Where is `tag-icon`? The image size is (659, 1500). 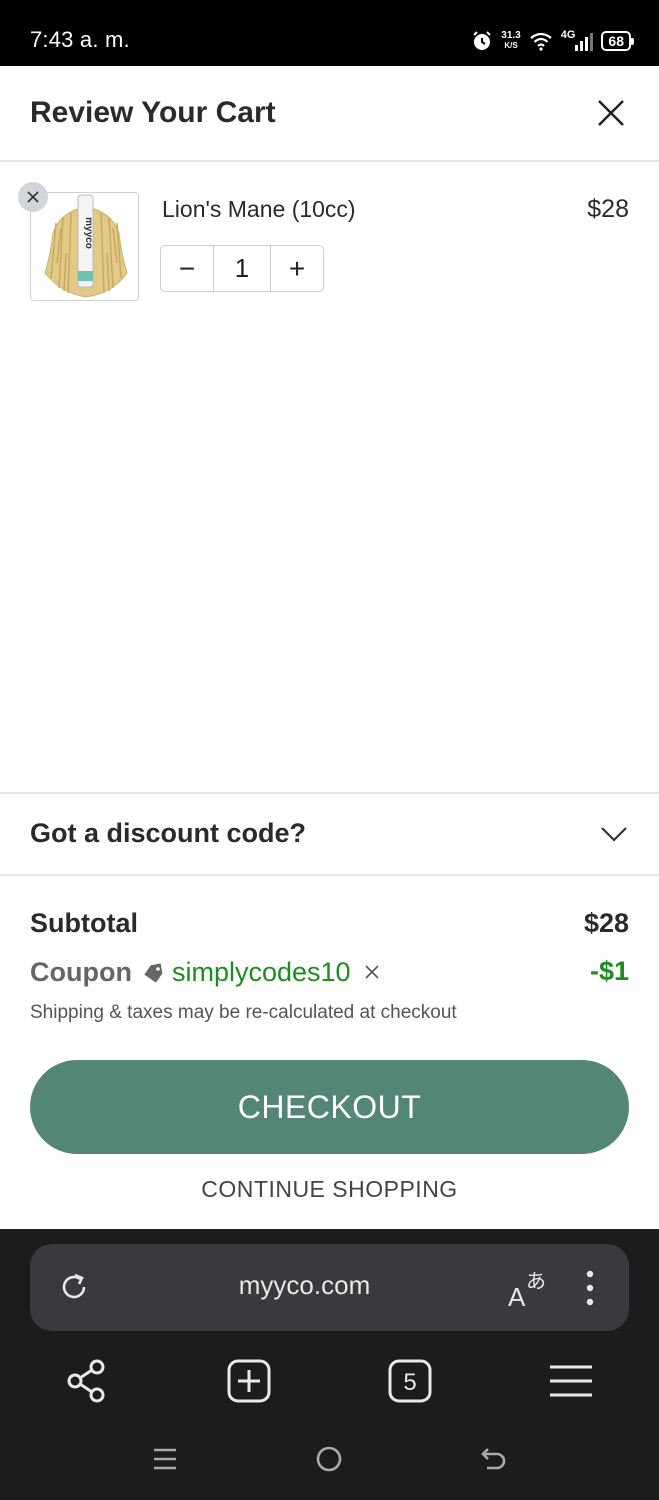 tag-icon is located at coordinates (153, 973).